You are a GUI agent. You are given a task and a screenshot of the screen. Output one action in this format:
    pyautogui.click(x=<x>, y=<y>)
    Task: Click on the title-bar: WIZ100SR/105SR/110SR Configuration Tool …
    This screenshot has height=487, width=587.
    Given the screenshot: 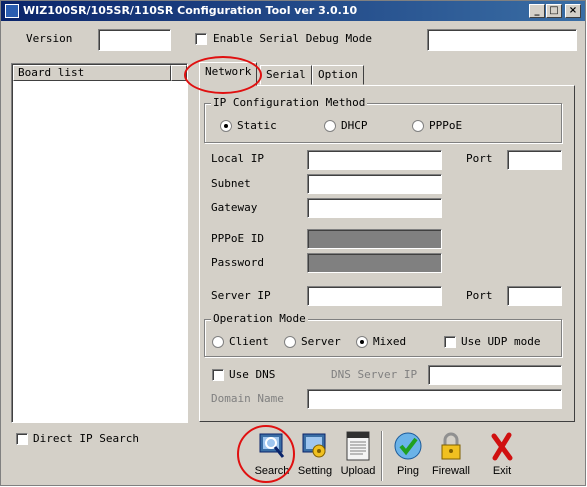 What is the action you would take?
    pyautogui.click(x=293, y=11)
    